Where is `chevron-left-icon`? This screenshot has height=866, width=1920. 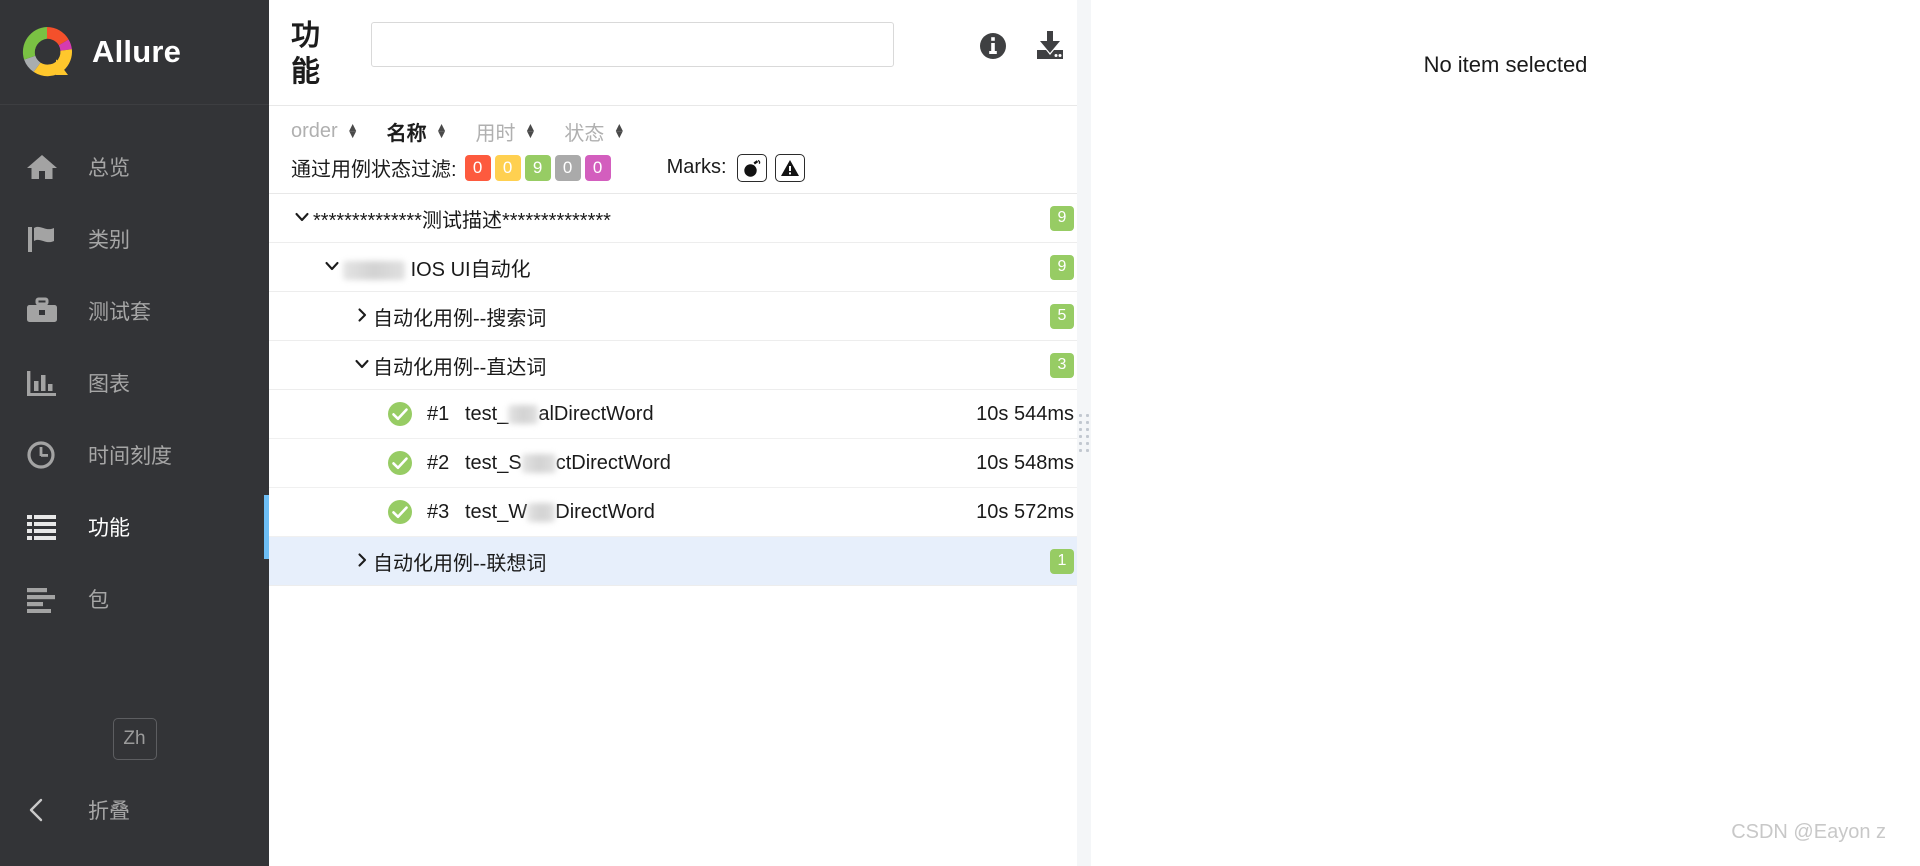
chevron-left-icon is located at coordinates (46, 810).